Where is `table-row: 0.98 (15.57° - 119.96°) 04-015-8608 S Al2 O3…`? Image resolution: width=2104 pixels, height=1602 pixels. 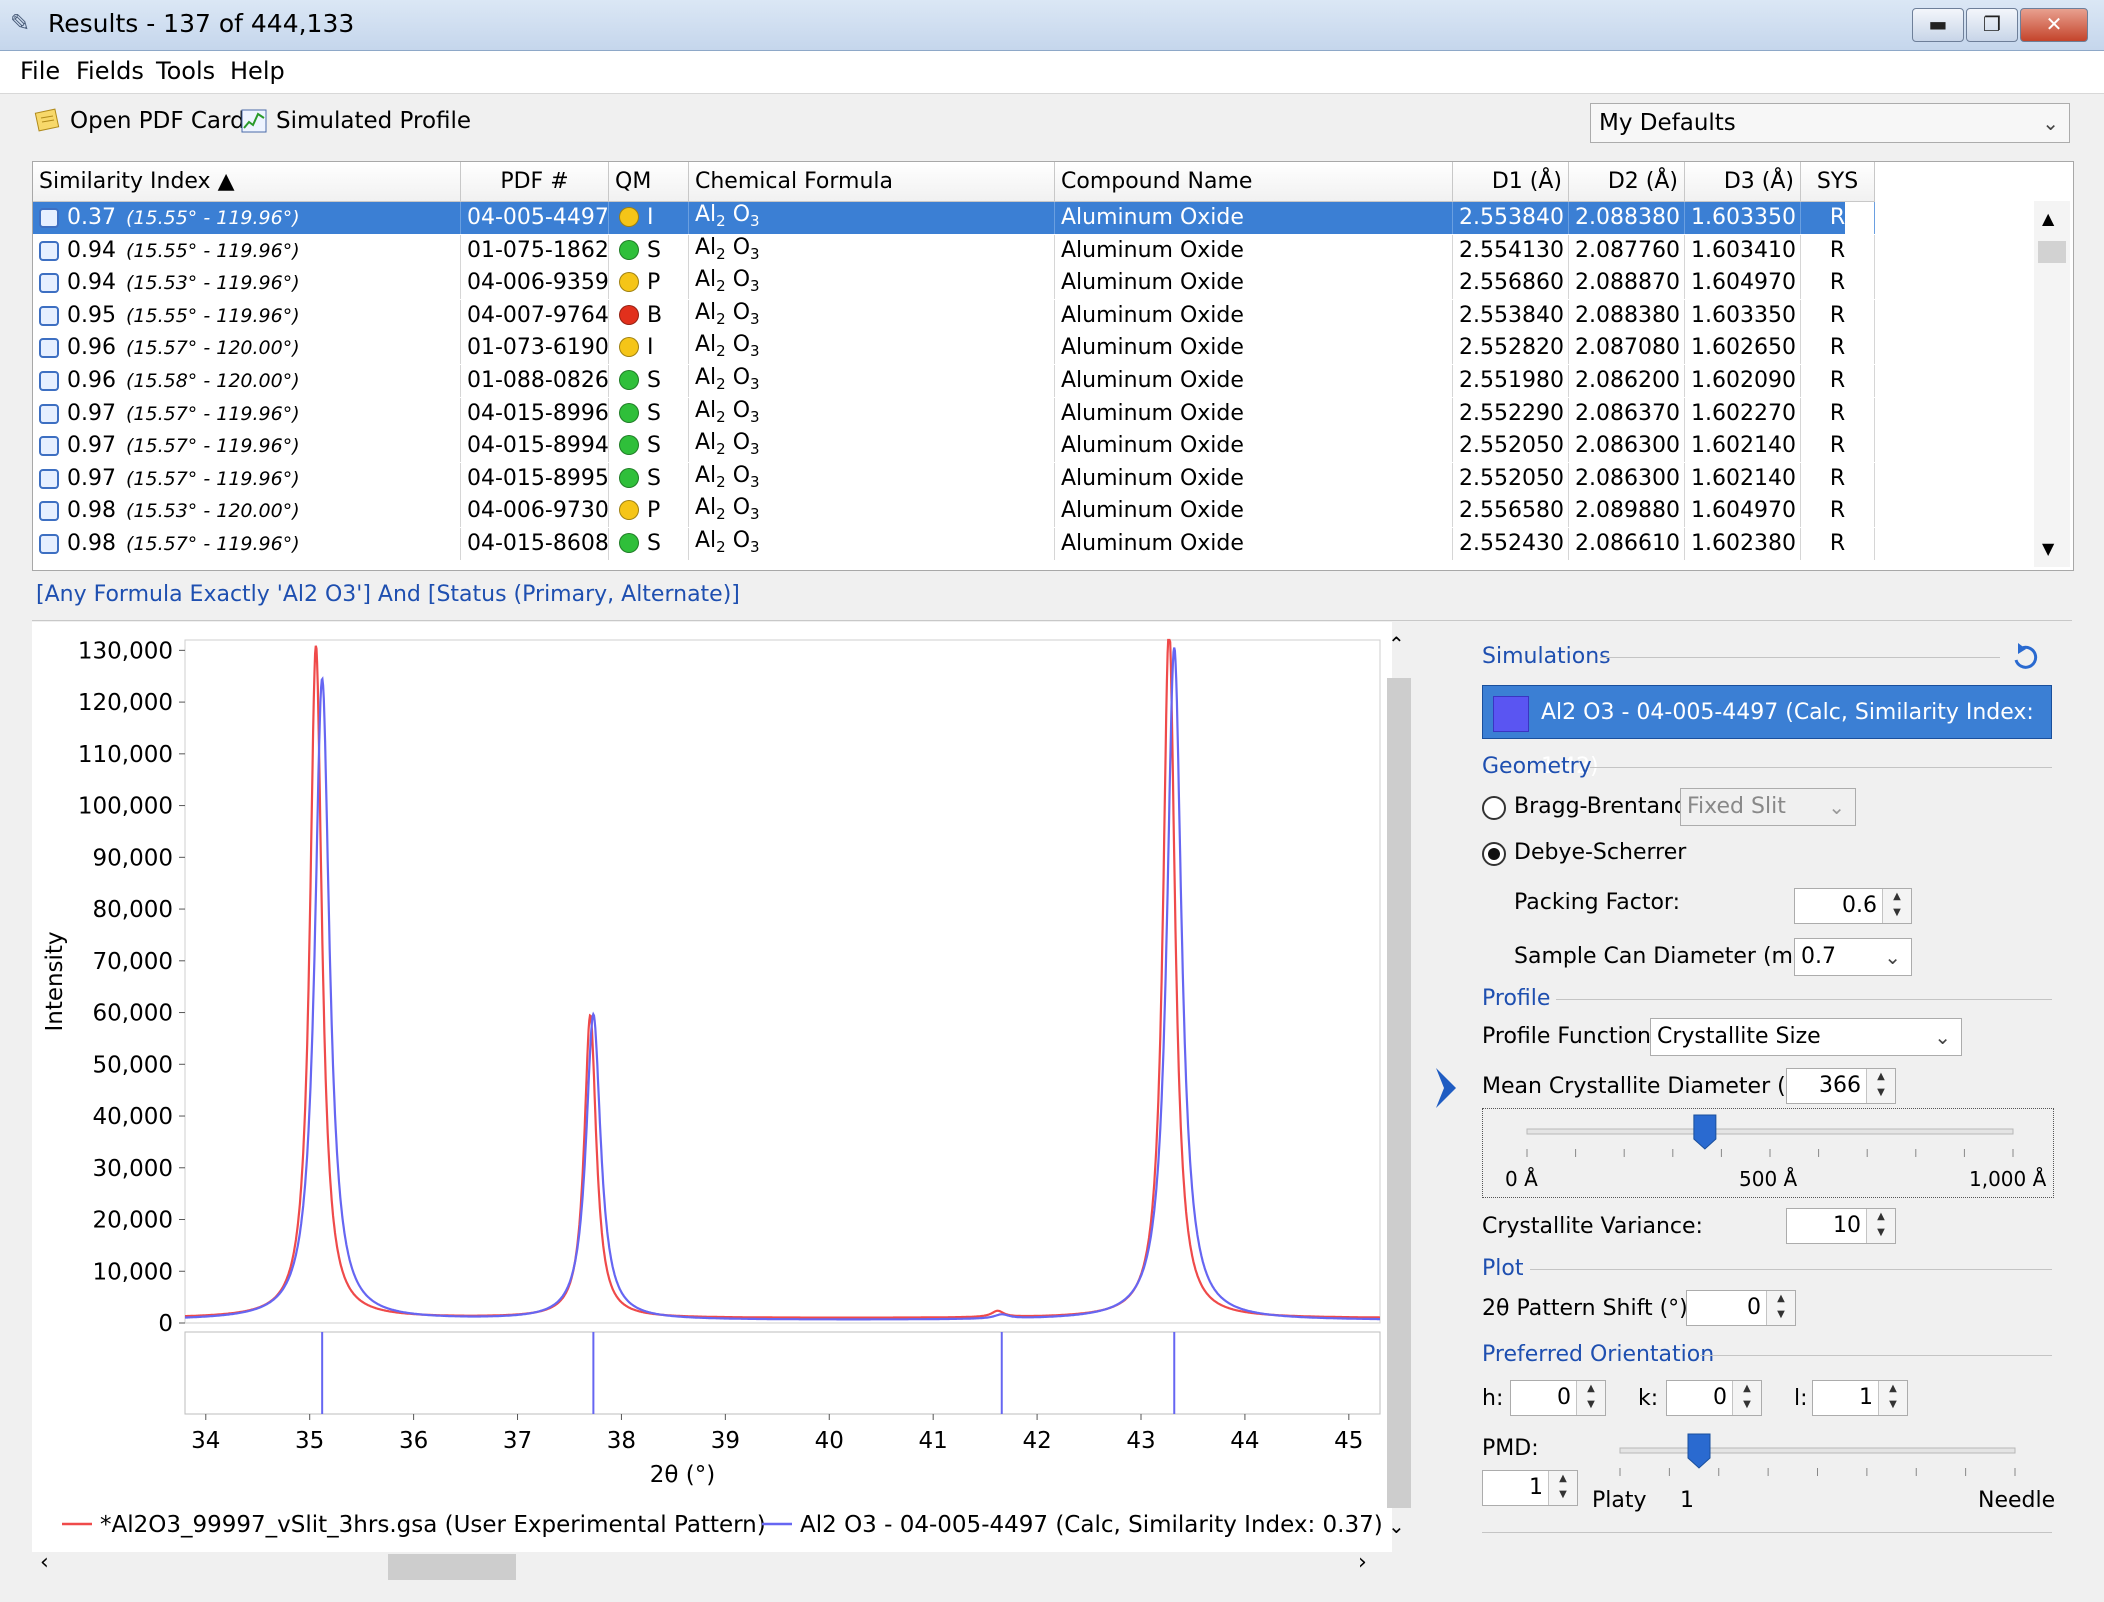 table-row: 0.98 (15.57° - 119.96°) 04-015-8608 S Al2 O3… is located at coordinates (954, 544).